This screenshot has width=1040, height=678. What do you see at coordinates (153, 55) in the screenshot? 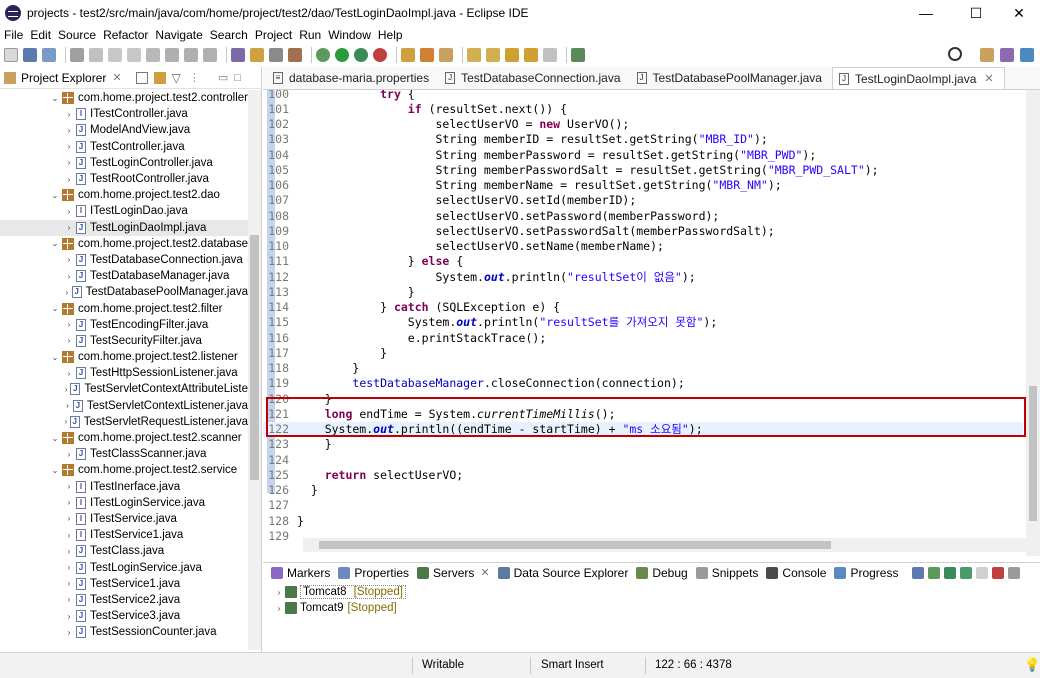
I see `disconnect-icon` at bounding box center [153, 55].